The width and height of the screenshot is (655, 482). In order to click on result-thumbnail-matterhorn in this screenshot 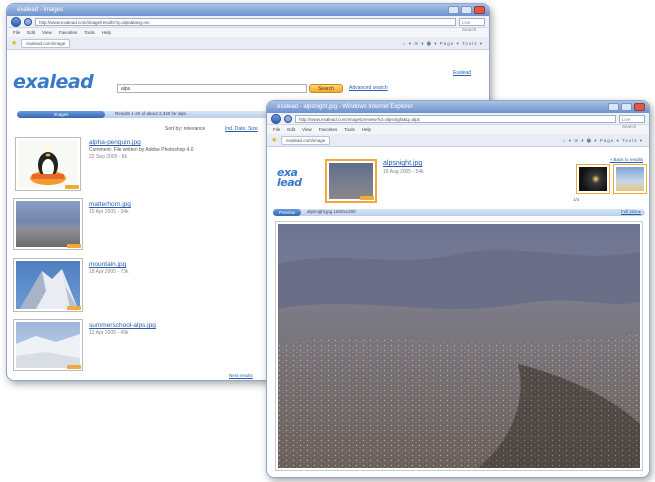, I will do `click(48, 224)`.